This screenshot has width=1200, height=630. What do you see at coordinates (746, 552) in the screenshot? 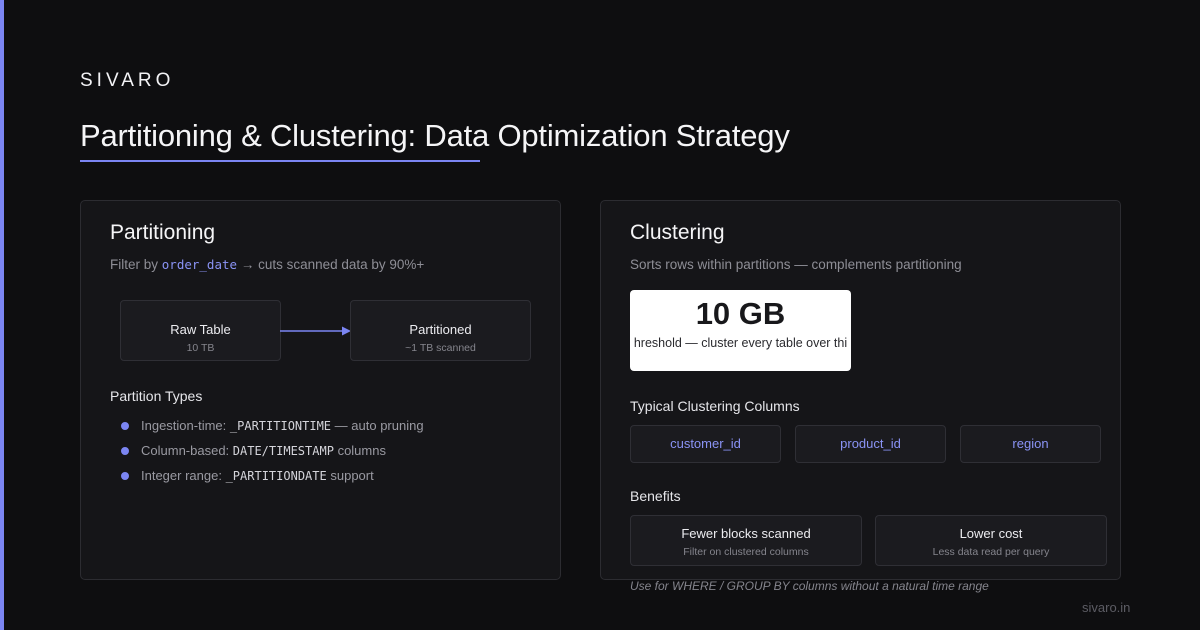
I see `benefit-sub: Filter on clustered columns` at bounding box center [746, 552].